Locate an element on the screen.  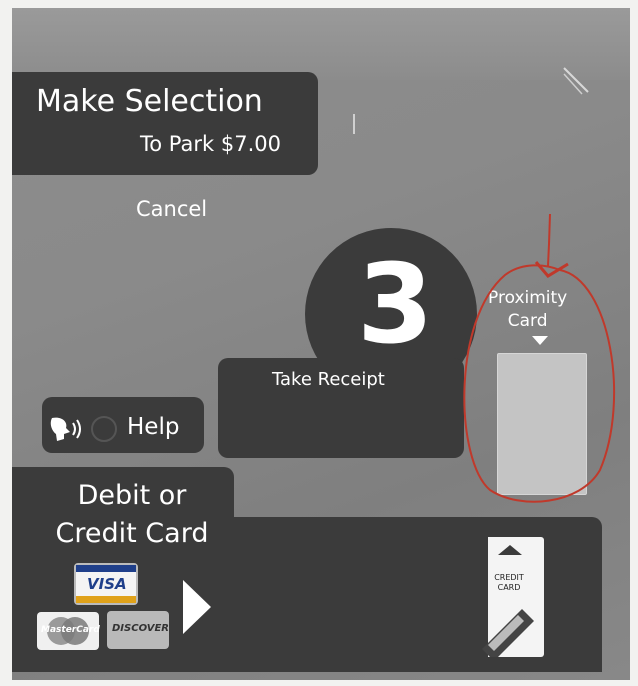
proximity-label-line1: Proximity is located at coordinates (528, 298).